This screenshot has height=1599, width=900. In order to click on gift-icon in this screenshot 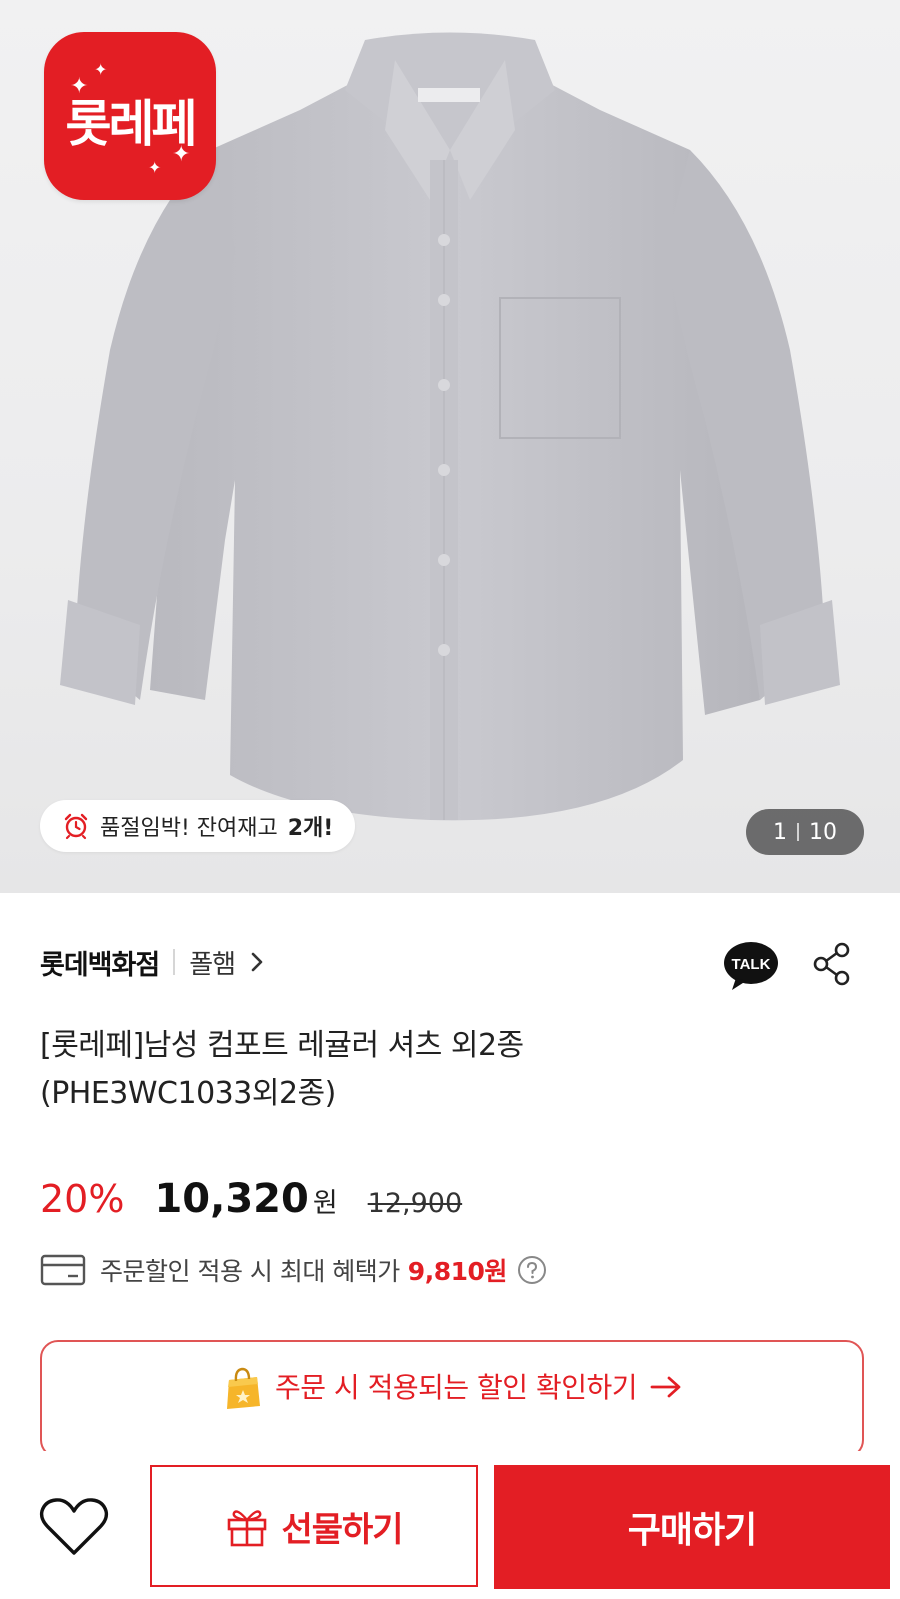, I will do `click(247, 1528)`.